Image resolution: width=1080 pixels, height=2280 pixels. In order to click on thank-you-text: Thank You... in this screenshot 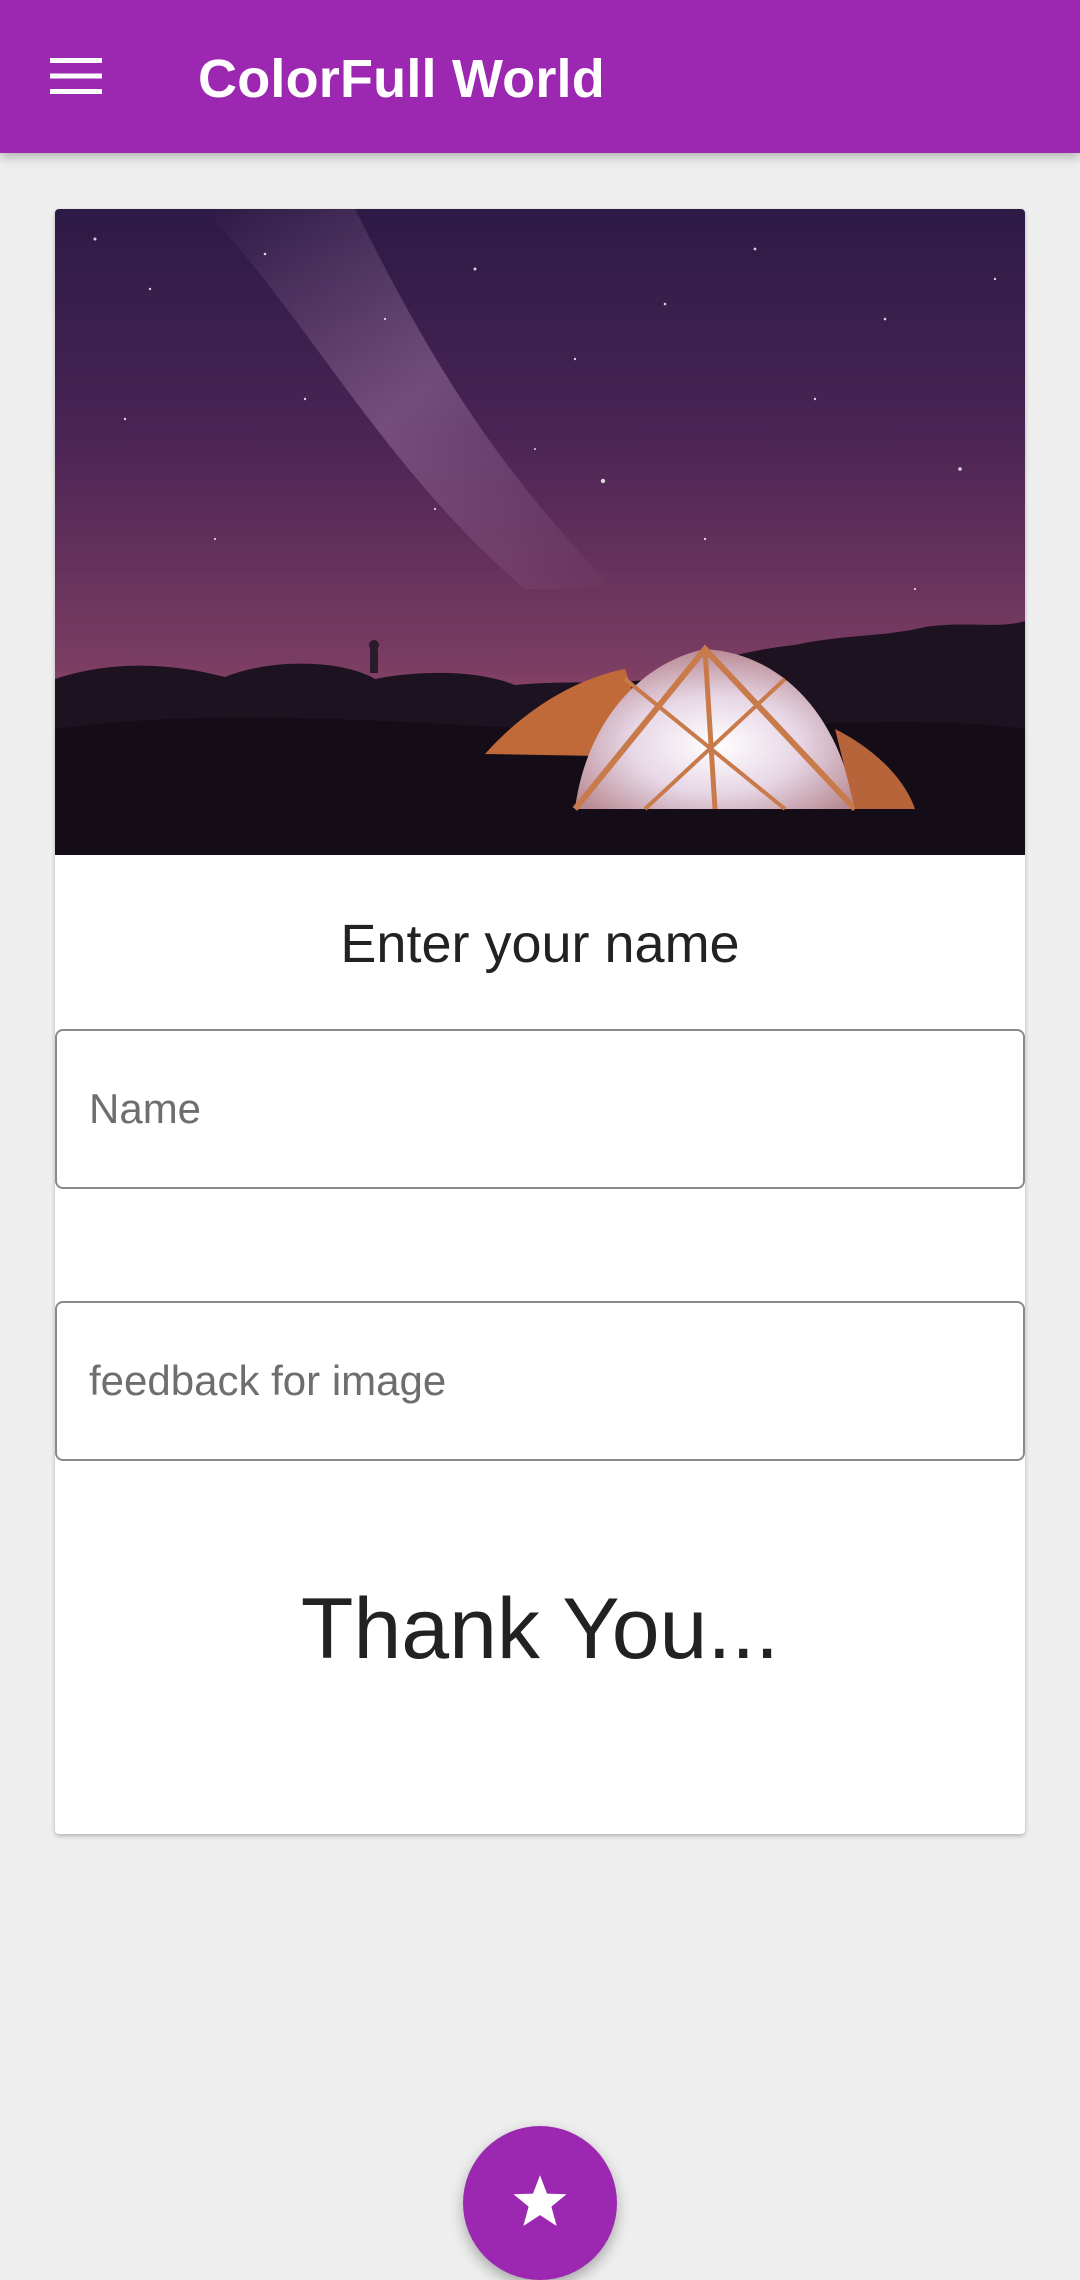, I will do `click(540, 1629)`.